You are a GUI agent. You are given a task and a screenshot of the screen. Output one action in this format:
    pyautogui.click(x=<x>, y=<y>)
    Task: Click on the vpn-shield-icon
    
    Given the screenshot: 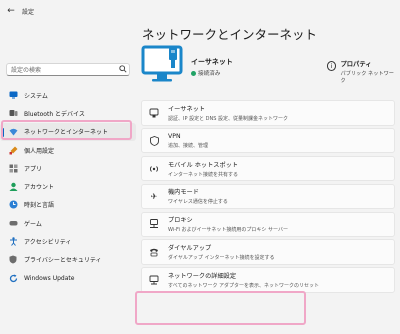 What is the action you would take?
    pyautogui.click(x=154, y=141)
    